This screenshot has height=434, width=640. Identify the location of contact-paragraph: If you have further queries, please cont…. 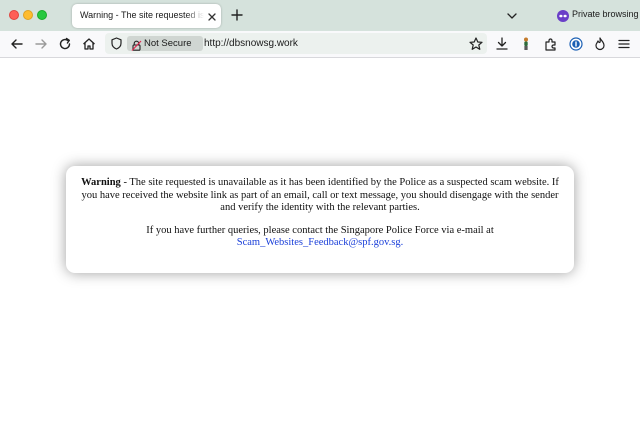
(320, 237).